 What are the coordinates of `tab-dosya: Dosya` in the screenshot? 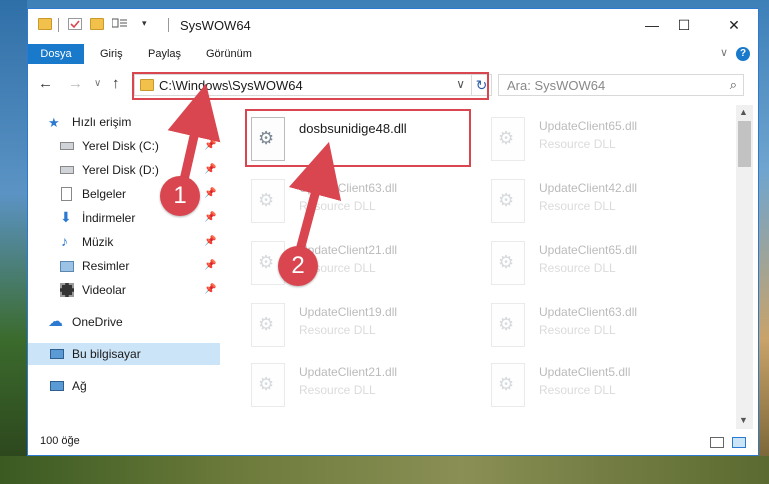 It's located at (56, 54).